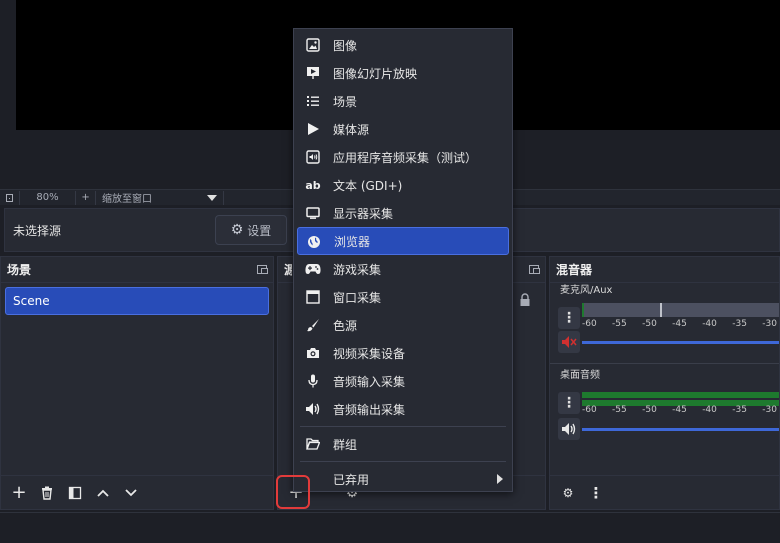 The height and width of the screenshot is (543, 780). I want to click on settings-label: 设置, so click(259, 230).